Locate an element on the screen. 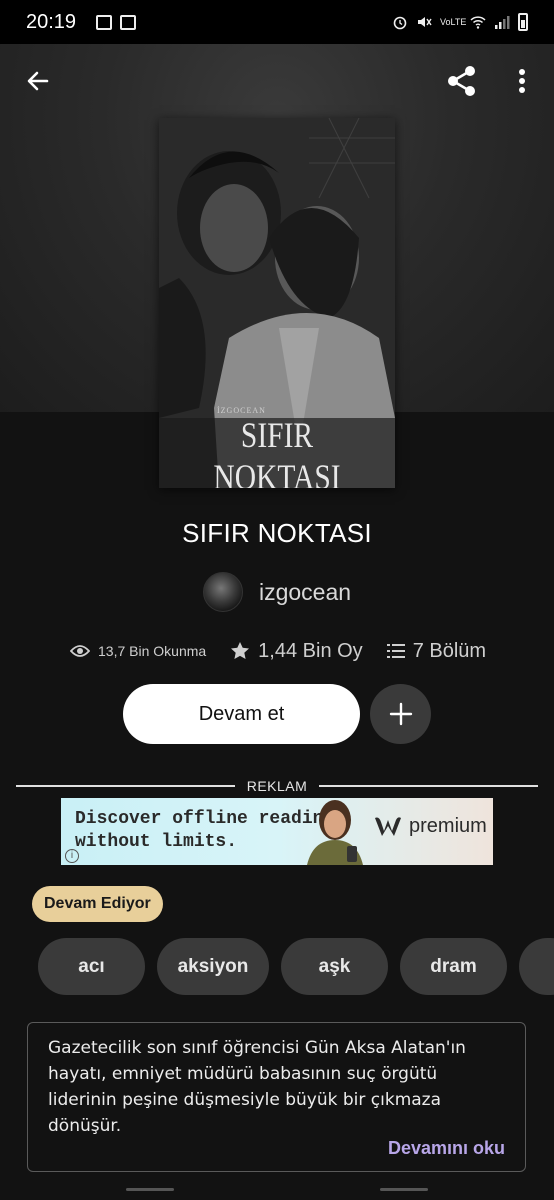 This screenshot has height=1200, width=554. signal-icon is located at coordinates (502, 22).